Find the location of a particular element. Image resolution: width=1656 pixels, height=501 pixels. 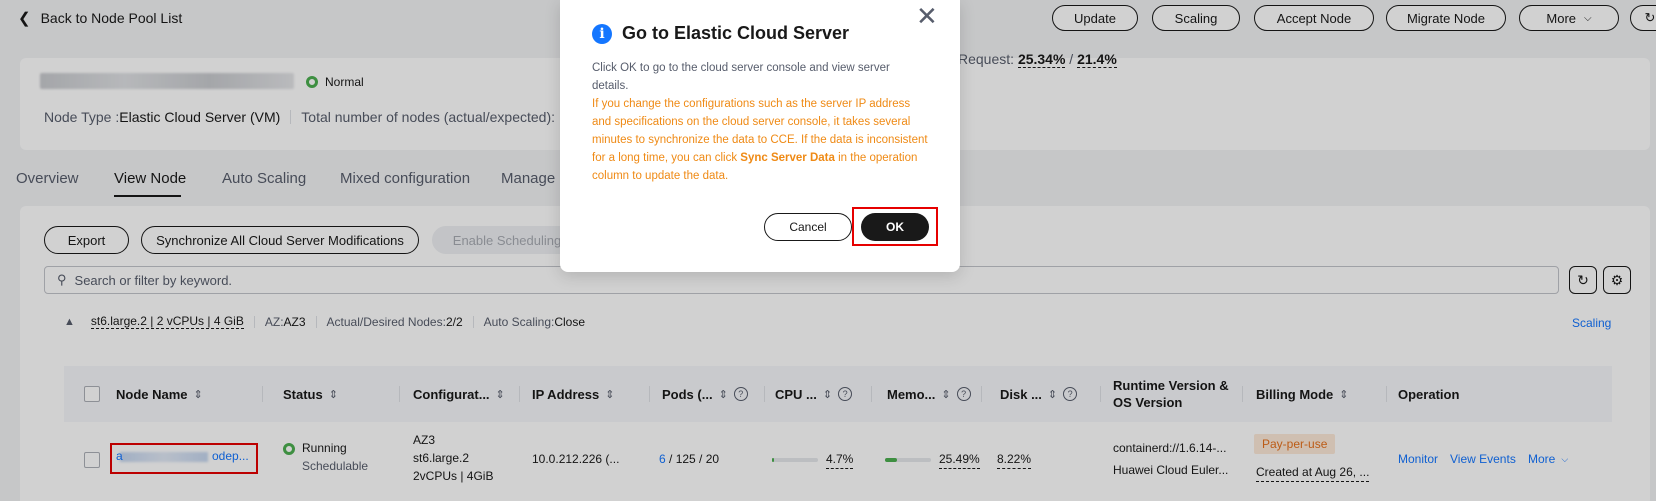

cancel-button: Cancel is located at coordinates (808, 227).